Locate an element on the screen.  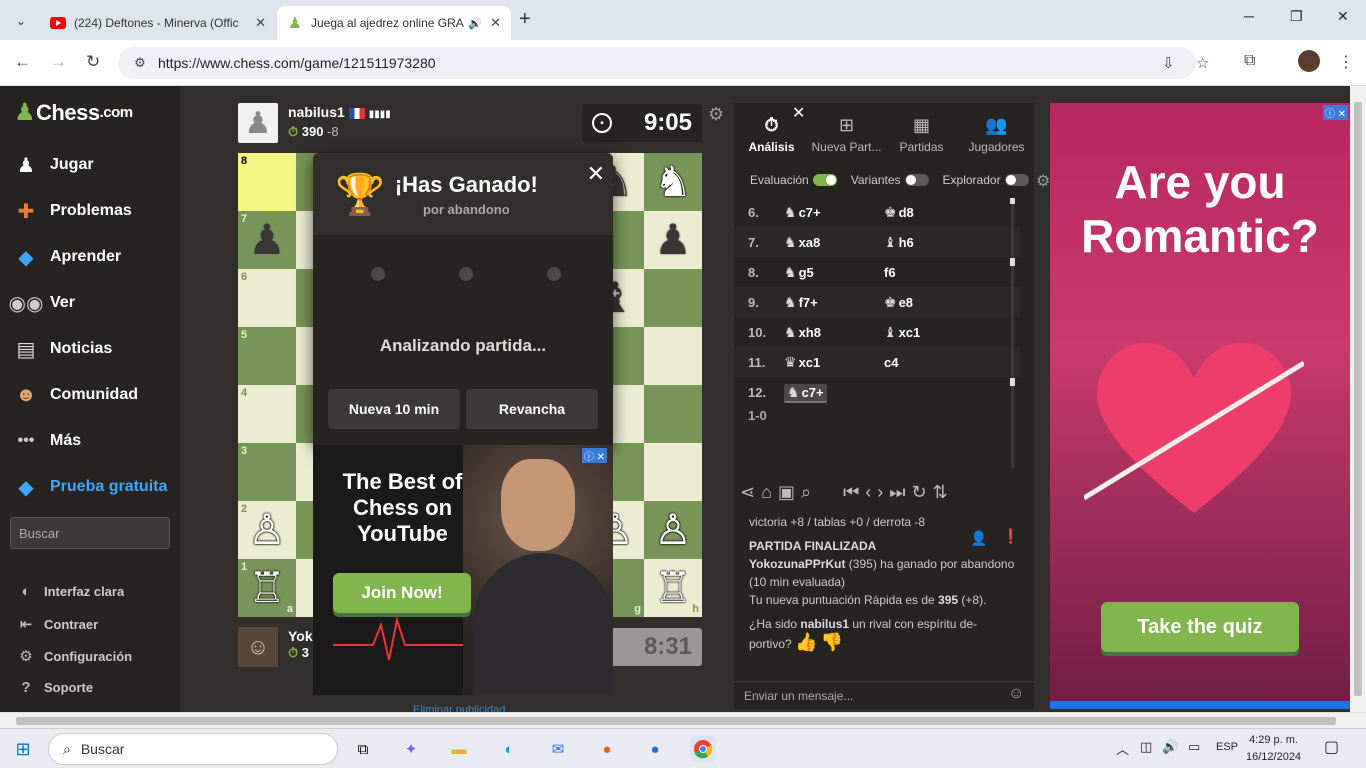
page-horizontal-scrollbar is located at coordinates (683, 720).